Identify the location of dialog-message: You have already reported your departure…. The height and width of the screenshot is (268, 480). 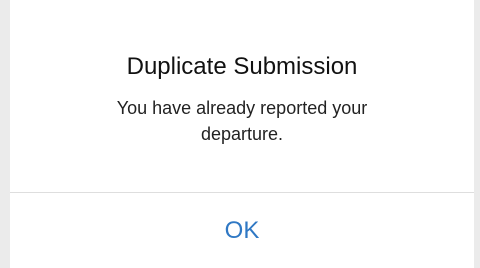
(242, 121).